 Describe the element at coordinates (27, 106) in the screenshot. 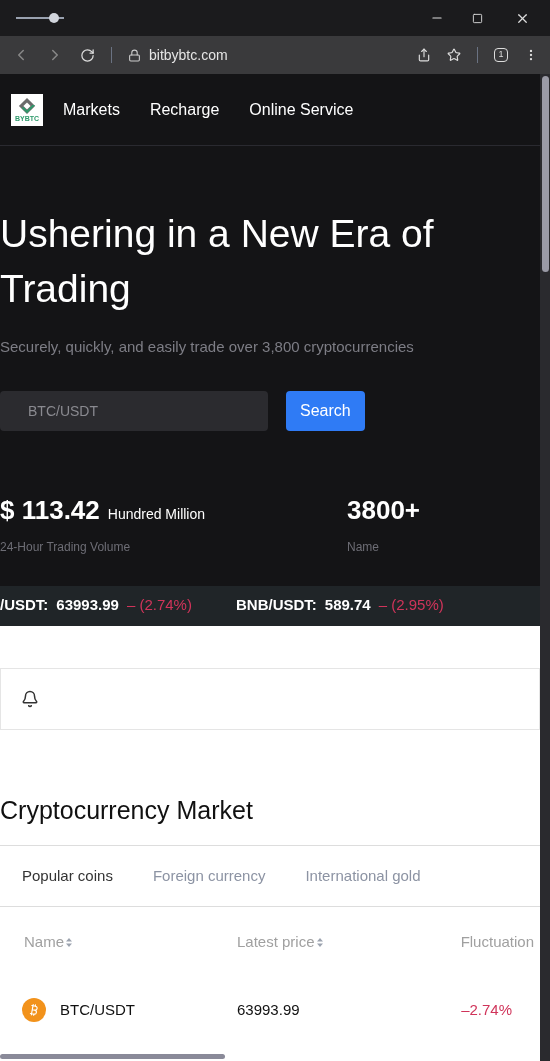

I see `logo-icon` at that location.